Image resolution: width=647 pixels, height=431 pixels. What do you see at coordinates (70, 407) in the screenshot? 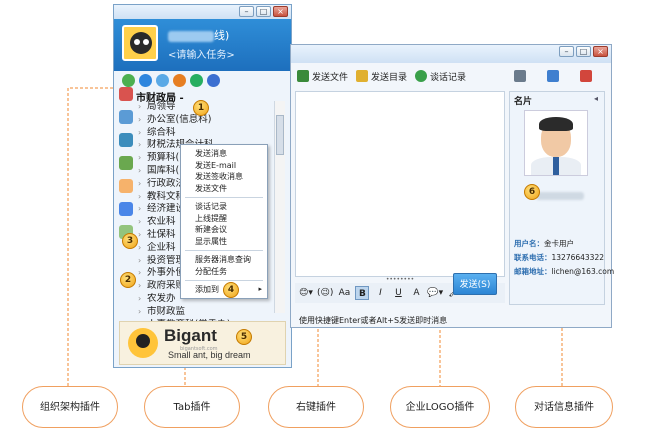
I see `caption-org-plugin: 组织架构插件` at bounding box center [70, 407].